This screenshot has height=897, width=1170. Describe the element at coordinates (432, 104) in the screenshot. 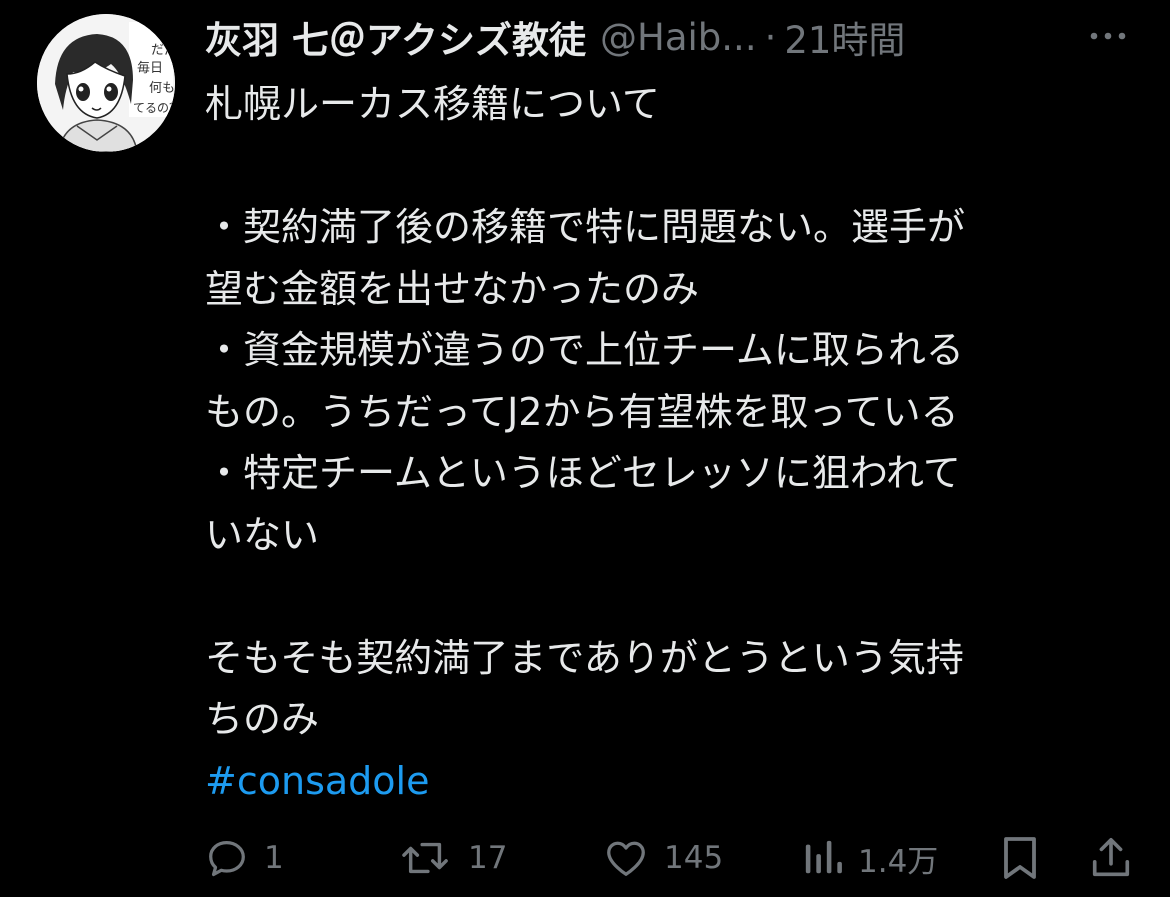

I see `tweet-line: 札幌ルーカス移籍について` at that location.